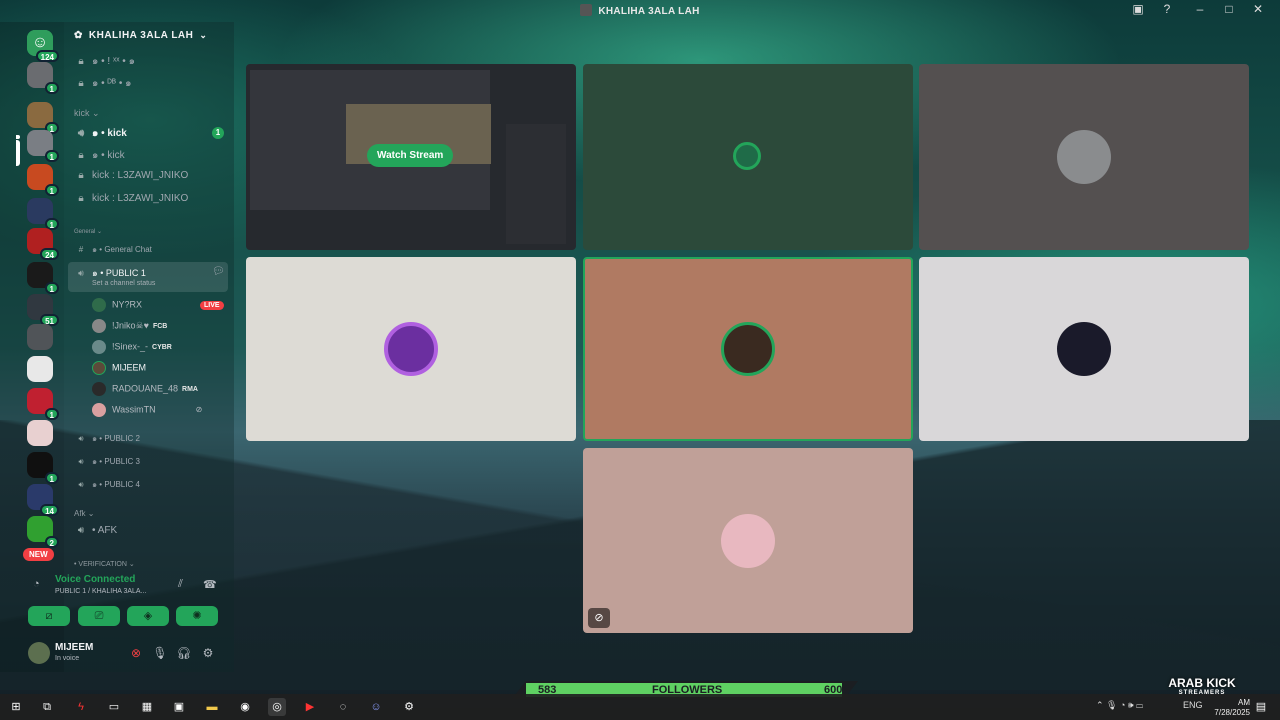 This screenshot has width=1280, height=720. Describe the element at coordinates (81, 273) in the screenshot. I see `speaker-icon: 🔊︎` at that location.